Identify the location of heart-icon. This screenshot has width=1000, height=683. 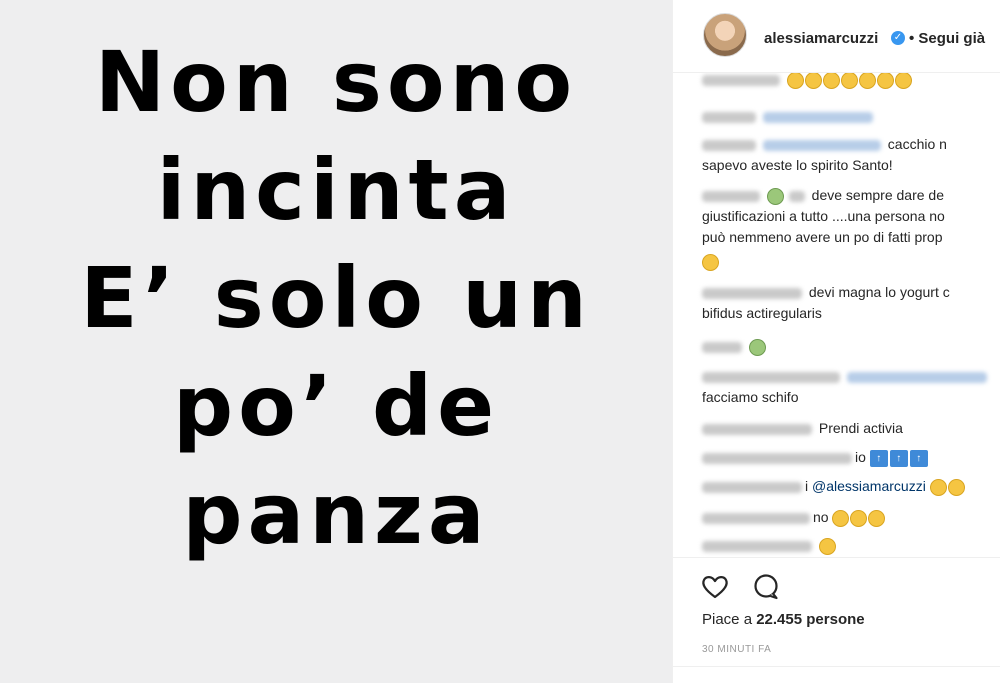
(715, 587).